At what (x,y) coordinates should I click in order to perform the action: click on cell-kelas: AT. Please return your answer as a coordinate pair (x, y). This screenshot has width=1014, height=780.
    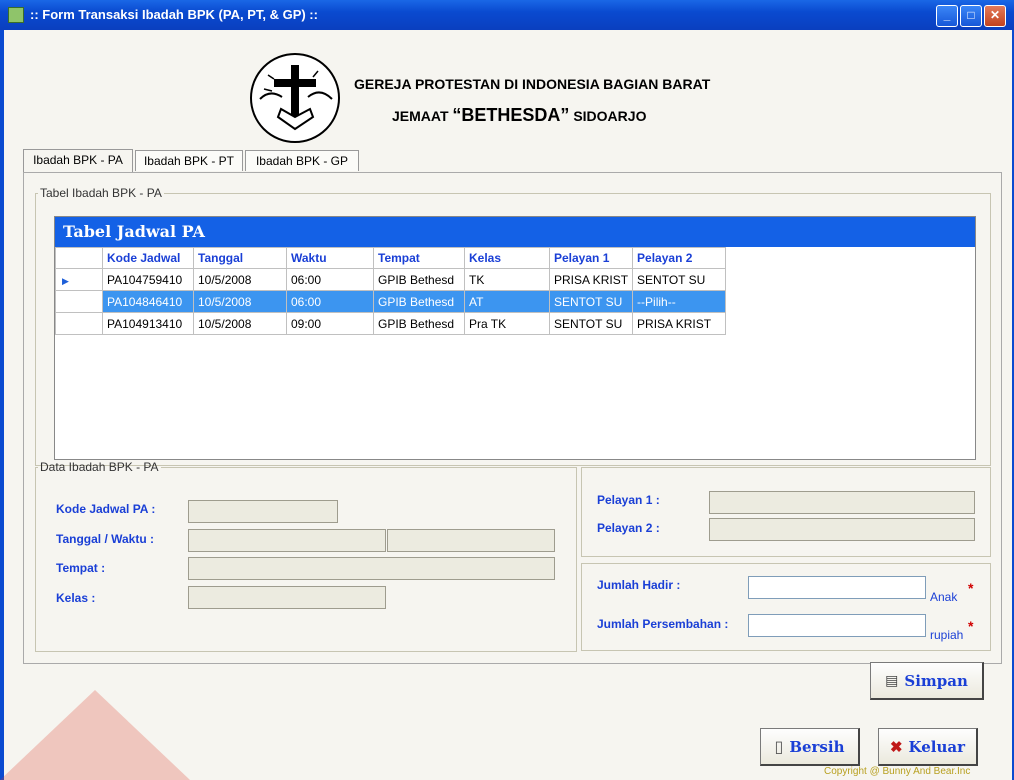
    Looking at the image, I should click on (507, 301).